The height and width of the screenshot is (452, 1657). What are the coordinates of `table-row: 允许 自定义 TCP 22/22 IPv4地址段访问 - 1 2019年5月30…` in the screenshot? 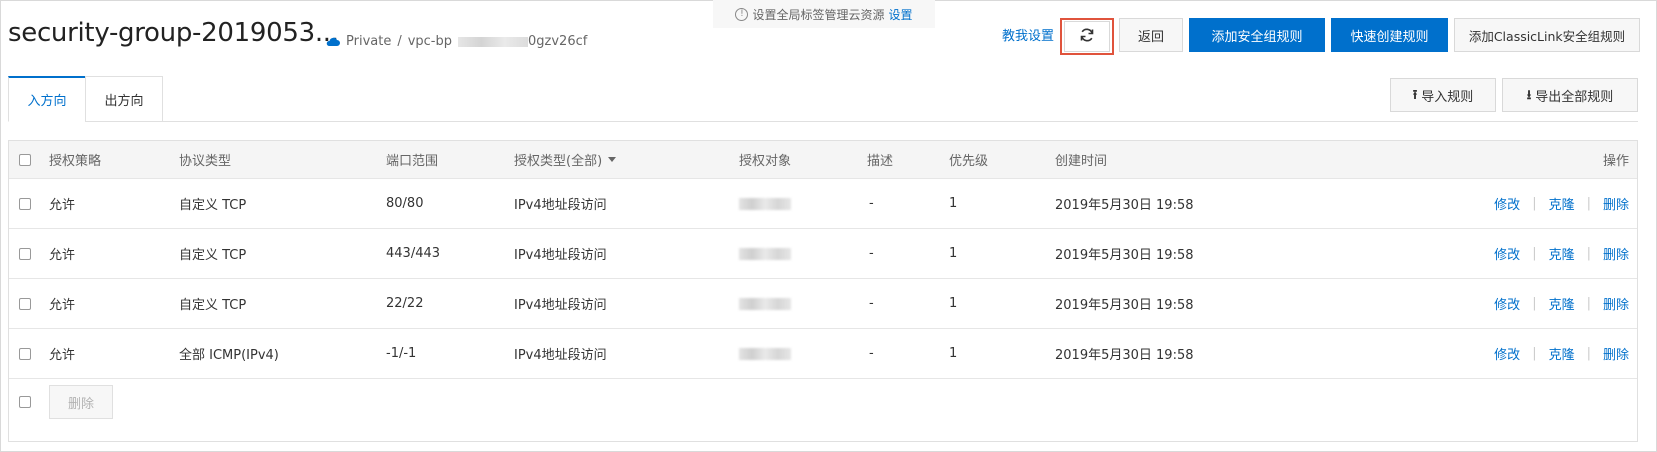 It's located at (823, 304).